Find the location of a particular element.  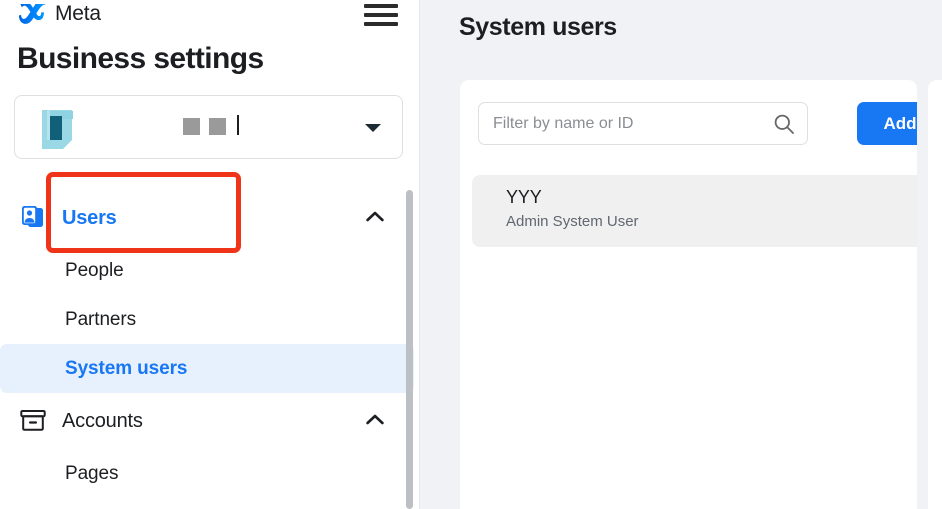

sidebar-item-label: Partners is located at coordinates (101, 319).